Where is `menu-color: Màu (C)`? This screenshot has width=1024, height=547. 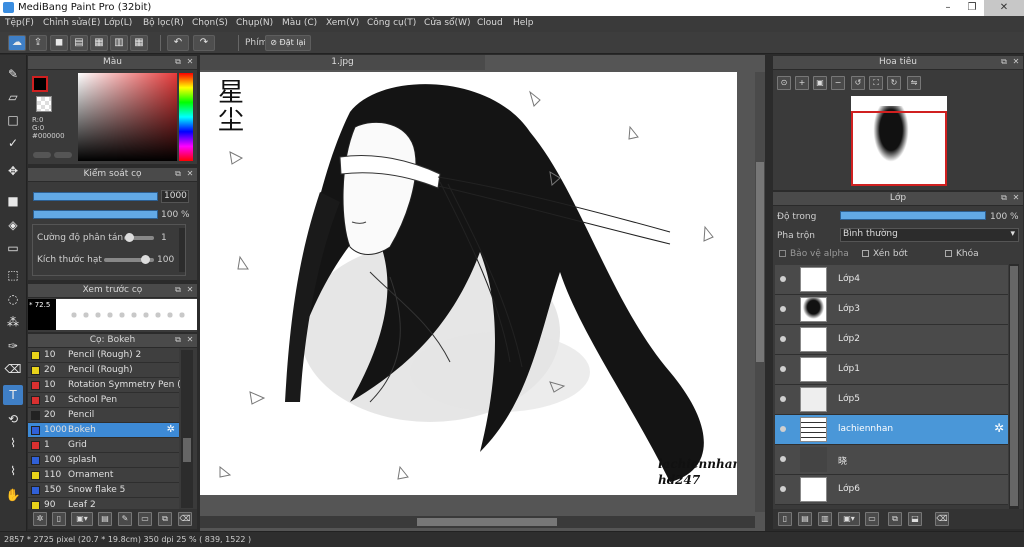
menu-color: Màu (C) is located at coordinates (299, 23).